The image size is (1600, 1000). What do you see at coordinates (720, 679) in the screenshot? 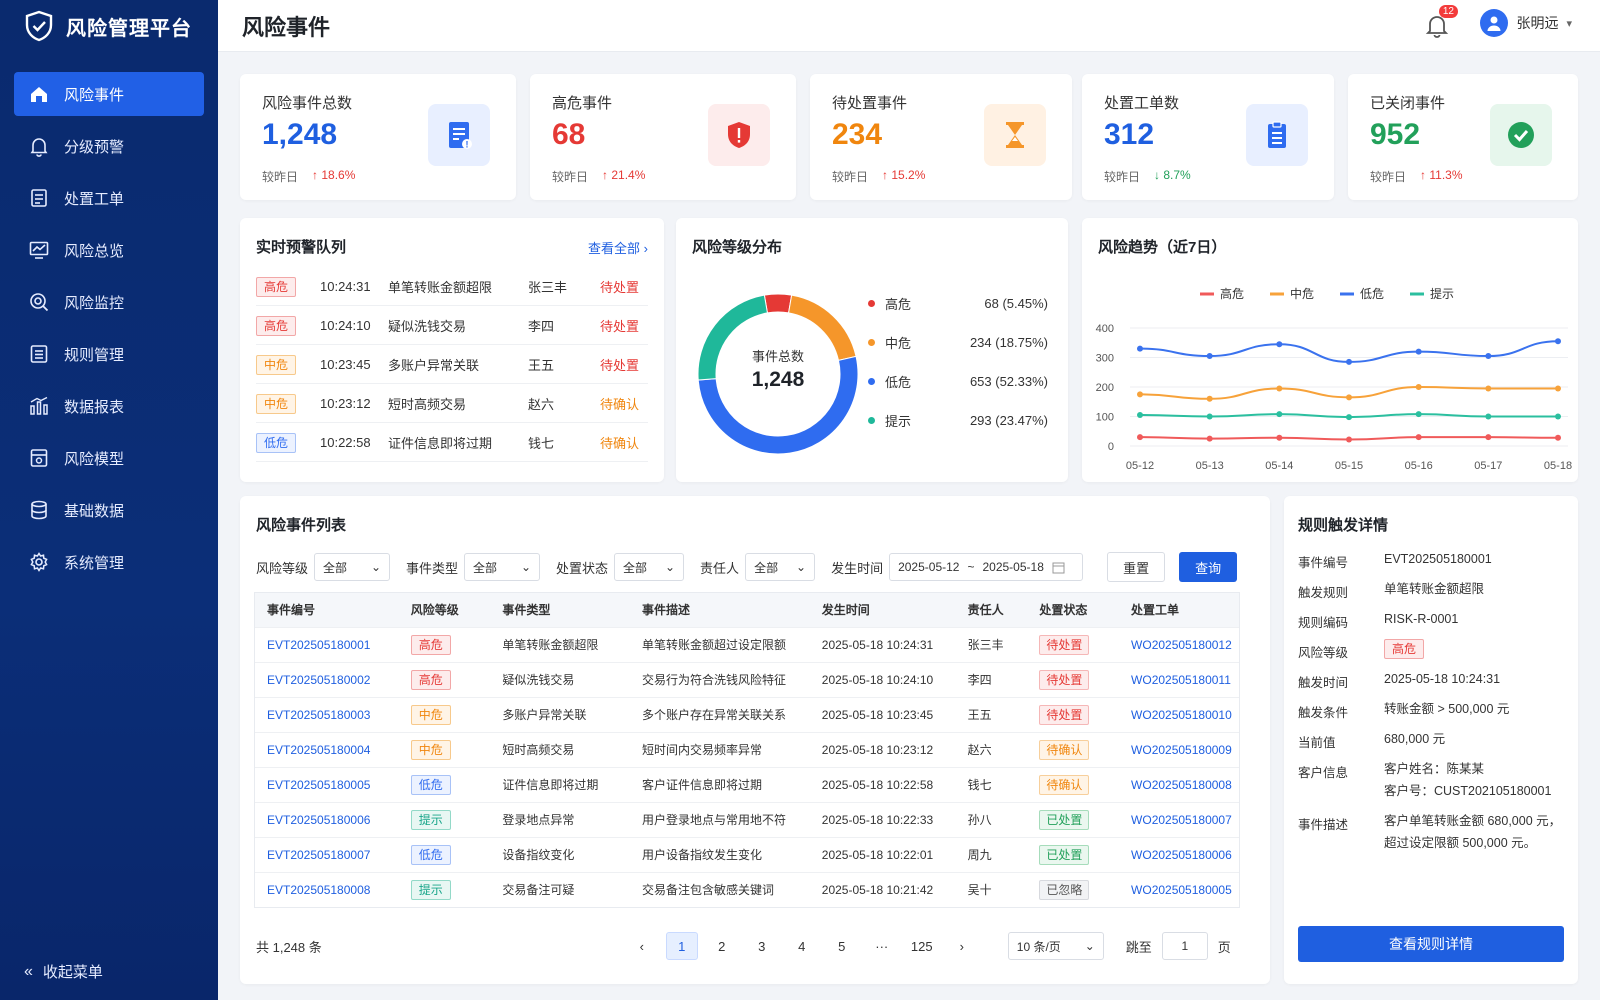
I see `cell-desc: 交易行为符合洗钱风险特征` at bounding box center [720, 679].